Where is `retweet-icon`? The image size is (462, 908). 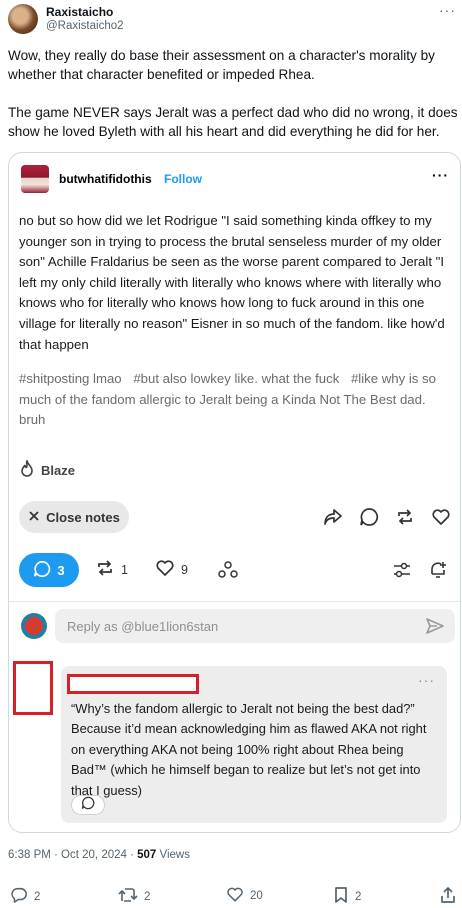
retweet-icon is located at coordinates (128, 896).